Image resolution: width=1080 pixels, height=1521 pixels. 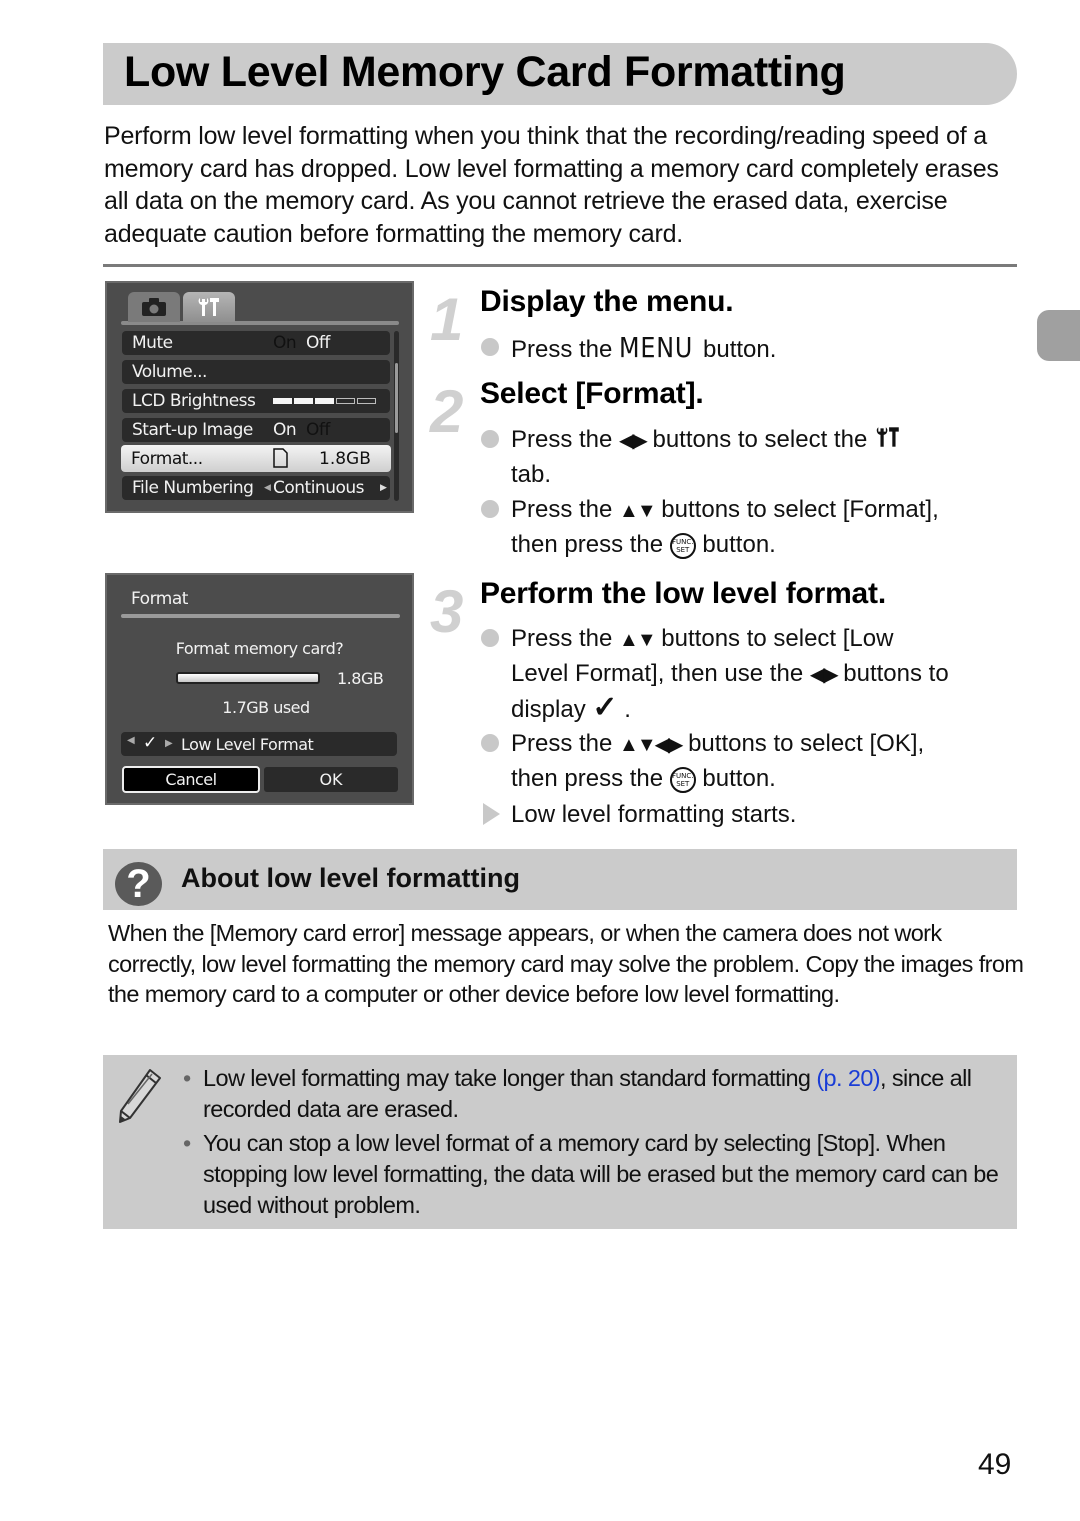 What do you see at coordinates (138, 884) in the screenshot?
I see `question-mark-icon: ?` at bounding box center [138, 884].